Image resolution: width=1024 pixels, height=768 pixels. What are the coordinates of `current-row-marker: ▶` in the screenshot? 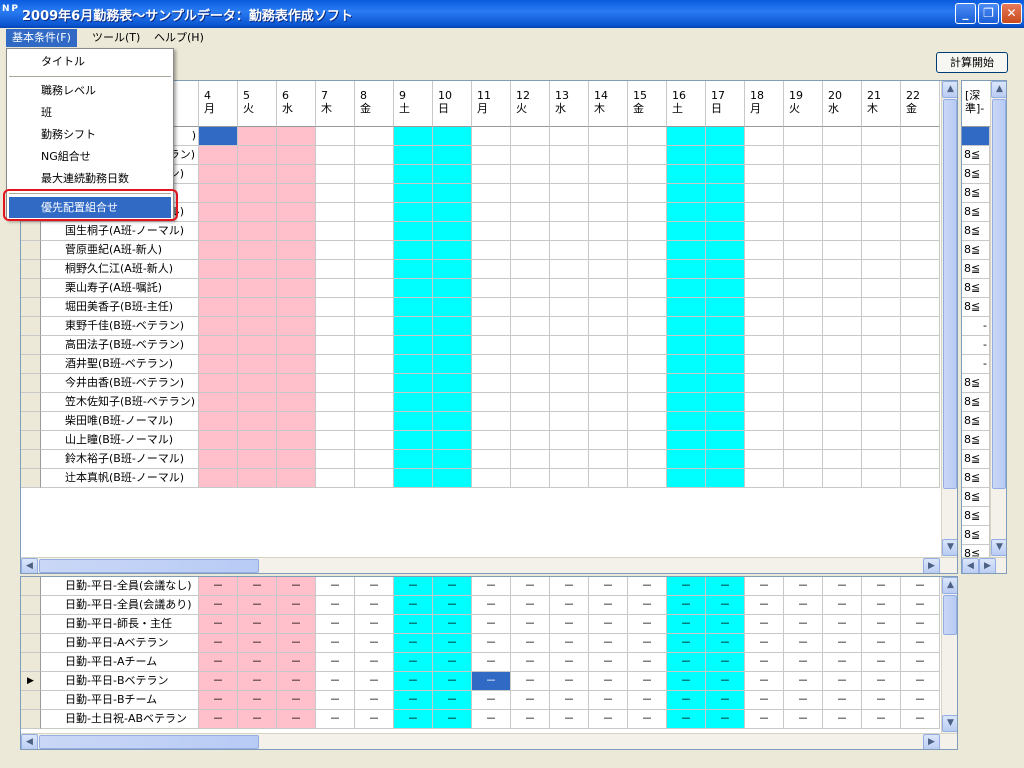 It's located at (31, 681).